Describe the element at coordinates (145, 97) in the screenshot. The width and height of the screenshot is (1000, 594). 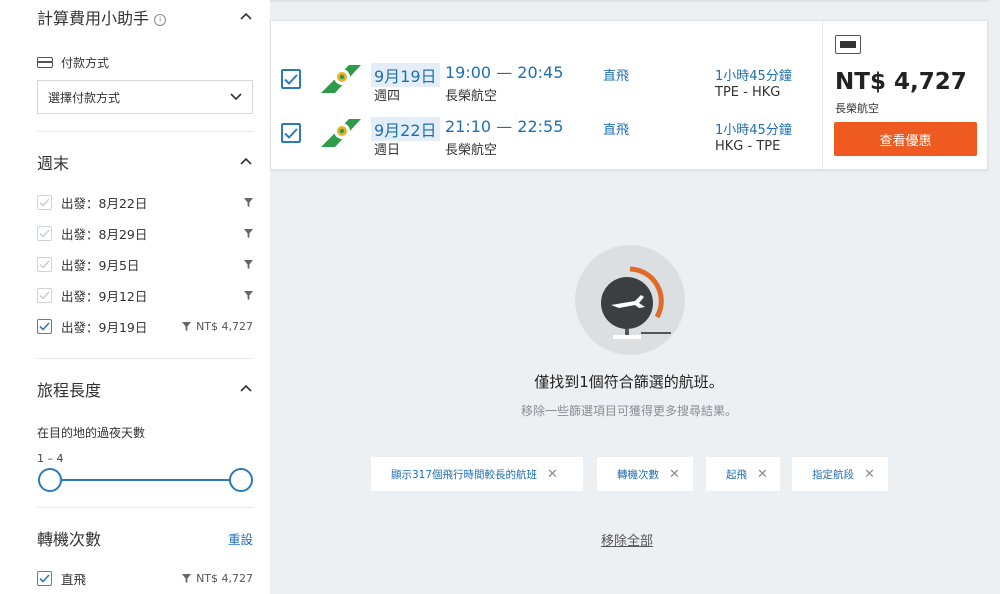
I see `payment-method-select: 選擇付款方式` at that location.